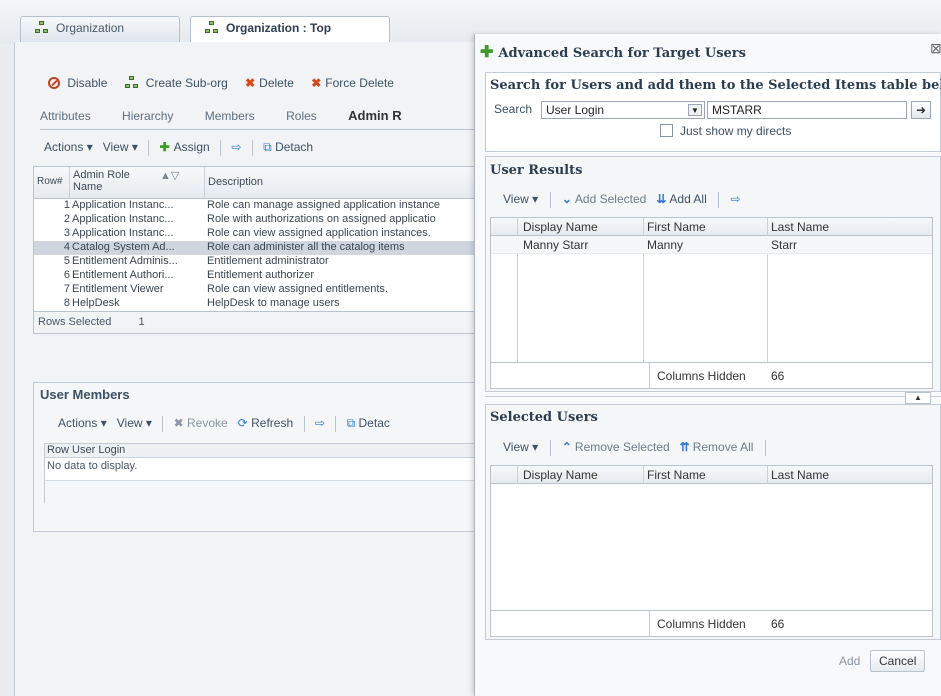  I want to click on add-selected-button: ⌄ Add Selected, so click(604, 199).